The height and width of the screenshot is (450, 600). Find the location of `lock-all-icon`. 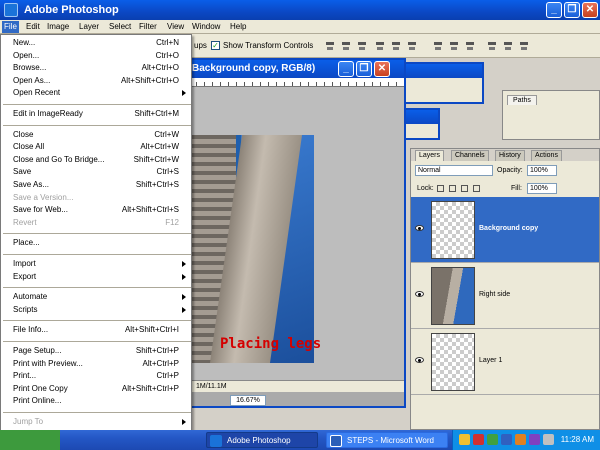

lock-all-icon is located at coordinates (476, 188).